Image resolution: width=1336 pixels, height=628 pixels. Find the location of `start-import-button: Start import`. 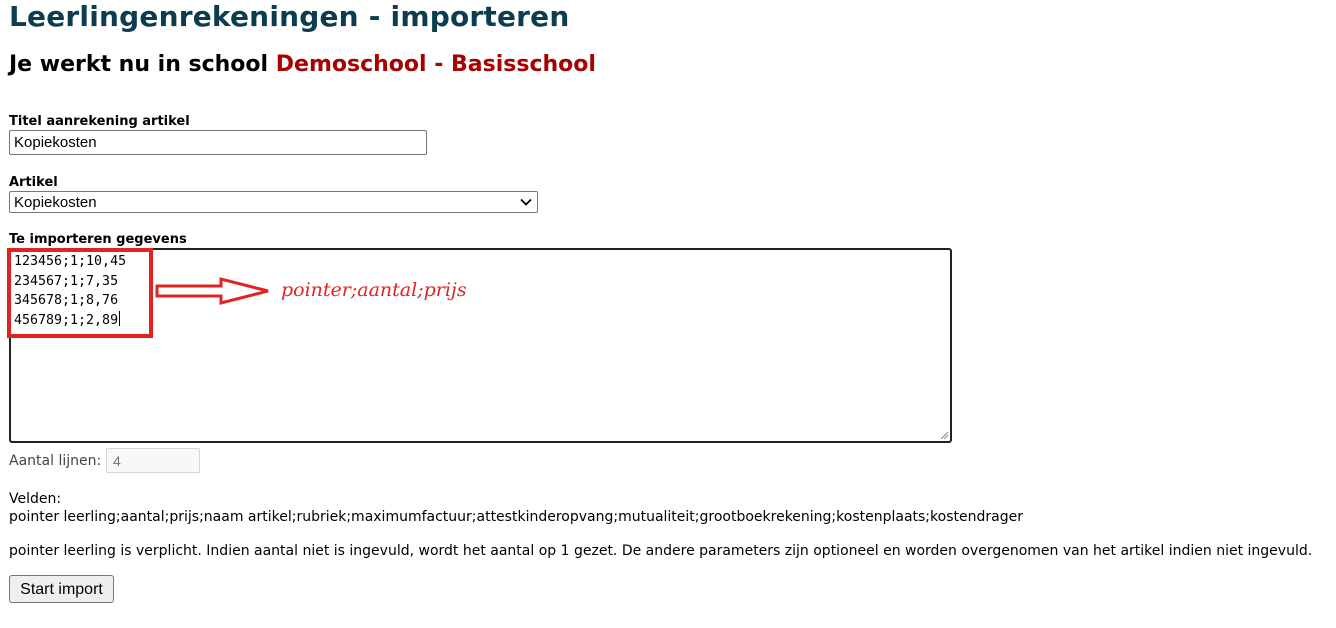

start-import-button: Start import is located at coordinates (61, 589).